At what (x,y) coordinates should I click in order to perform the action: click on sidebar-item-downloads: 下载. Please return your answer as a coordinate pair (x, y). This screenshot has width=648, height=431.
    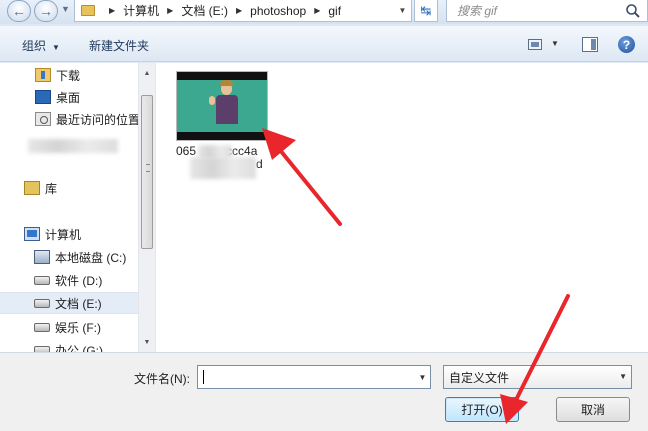
    Looking at the image, I should click on (69, 75).